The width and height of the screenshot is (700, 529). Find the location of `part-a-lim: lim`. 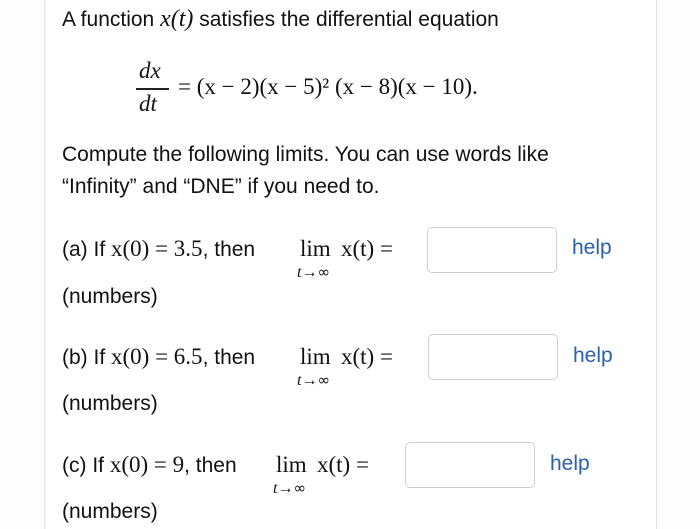

part-a-lim: lim is located at coordinates (315, 248).